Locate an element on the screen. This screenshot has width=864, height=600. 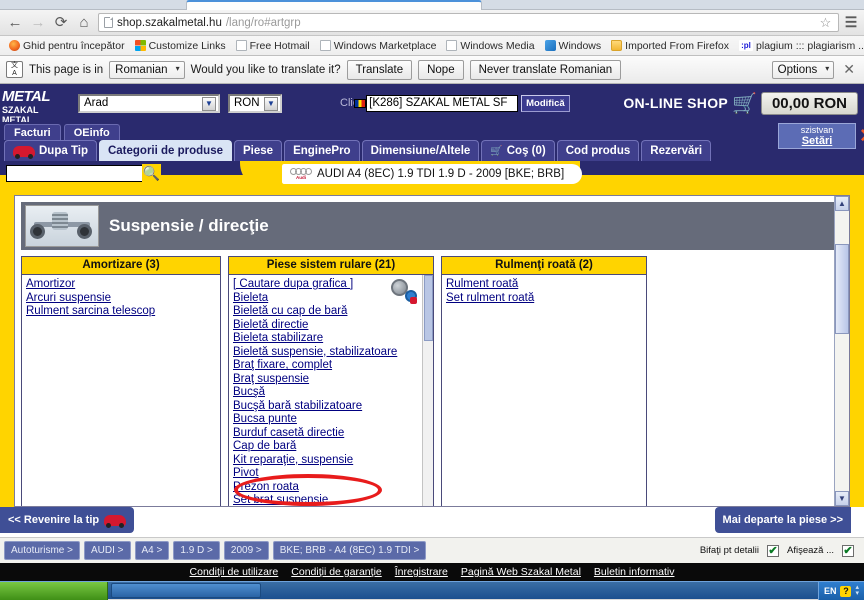
list-item: Kit reparaţie, suspensie is located at coordinates (333, 461).